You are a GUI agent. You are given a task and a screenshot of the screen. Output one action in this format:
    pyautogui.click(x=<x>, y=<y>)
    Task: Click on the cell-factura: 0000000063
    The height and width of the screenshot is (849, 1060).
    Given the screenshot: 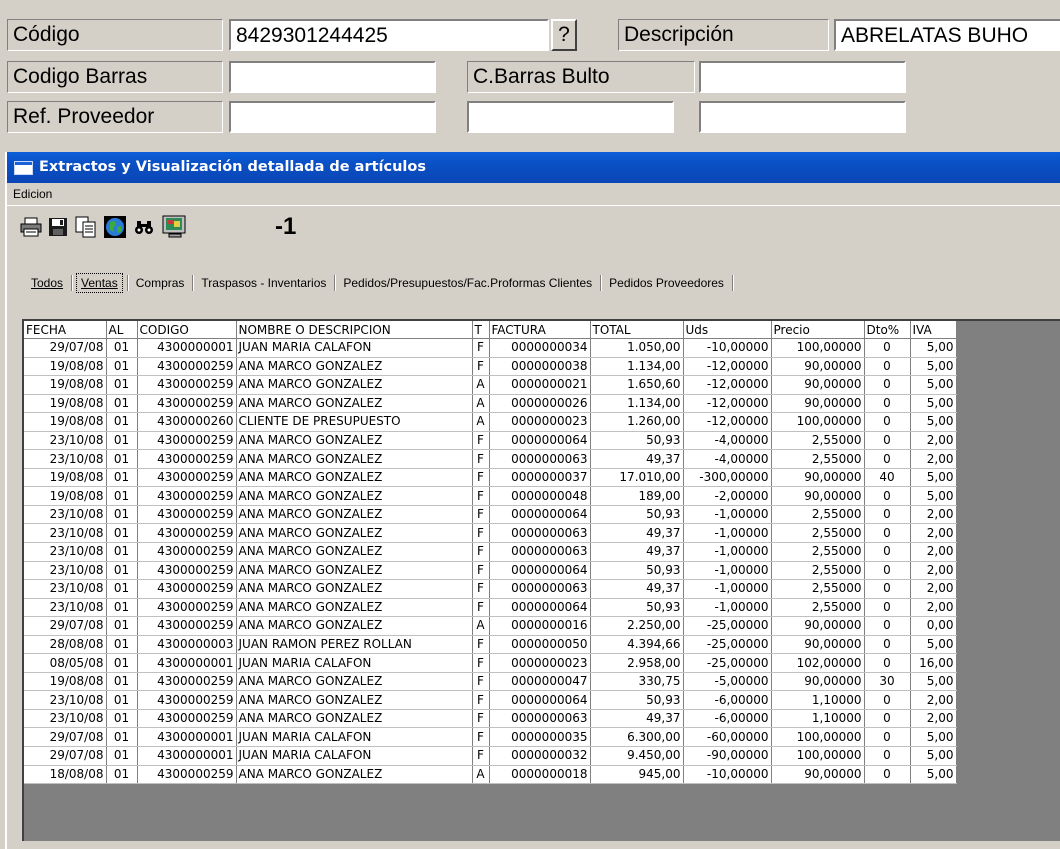 What is the action you would take?
    pyautogui.click(x=540, y=552)
    